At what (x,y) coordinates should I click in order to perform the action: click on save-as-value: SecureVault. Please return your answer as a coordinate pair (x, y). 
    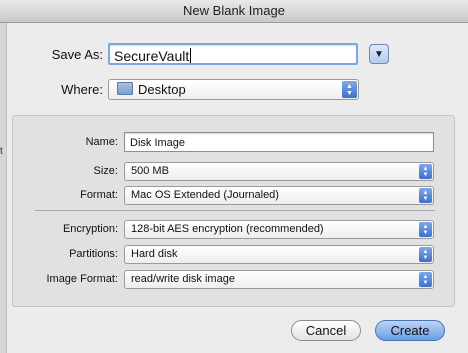
    Looking at the image, I should click on (152, 56).